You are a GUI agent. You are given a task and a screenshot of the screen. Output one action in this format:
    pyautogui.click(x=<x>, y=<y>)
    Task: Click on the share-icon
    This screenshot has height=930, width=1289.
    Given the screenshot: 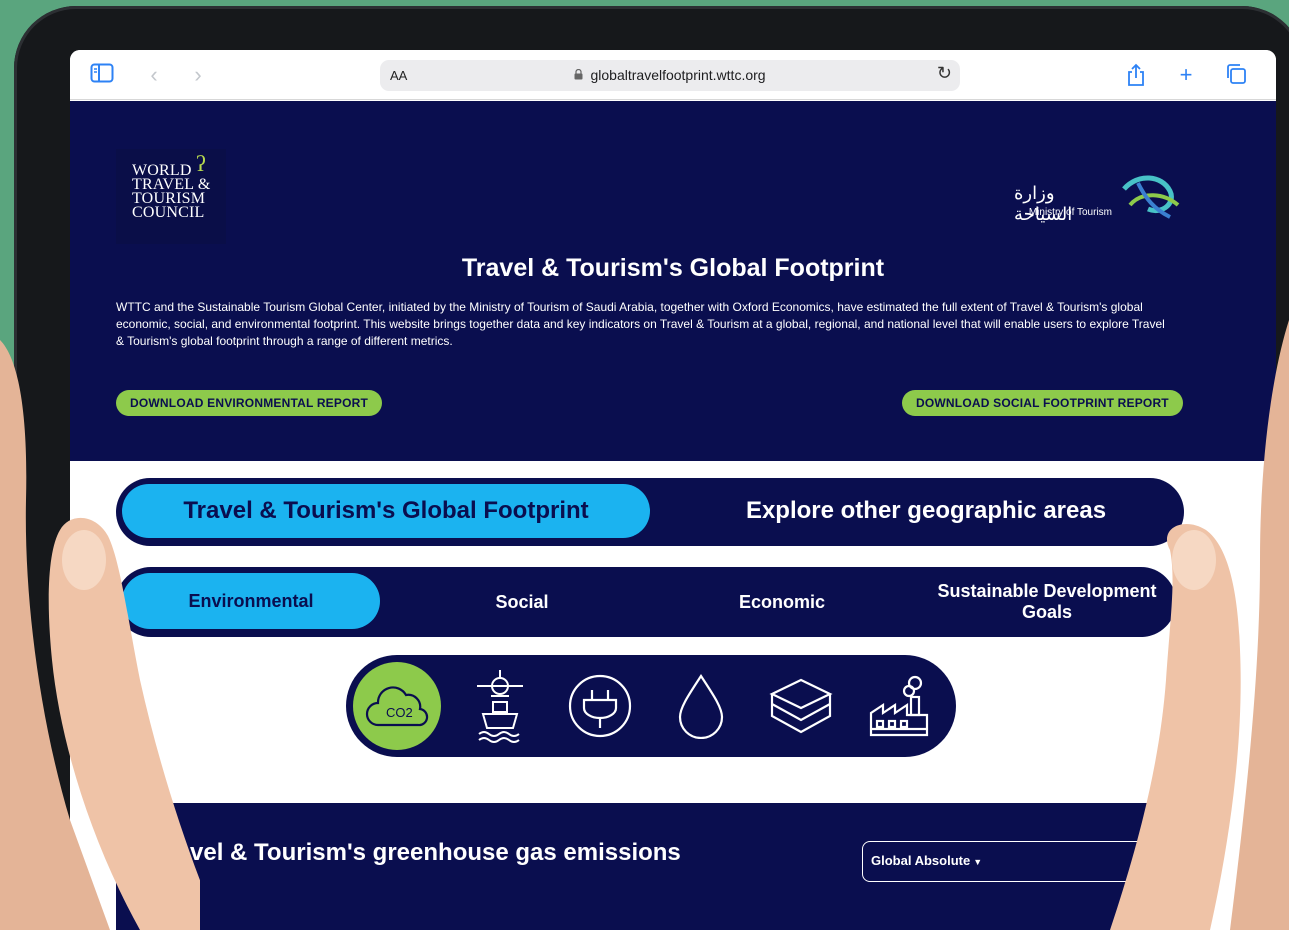 What is the action you would take?
    pyautogui.click(x=1136, y=75)
    